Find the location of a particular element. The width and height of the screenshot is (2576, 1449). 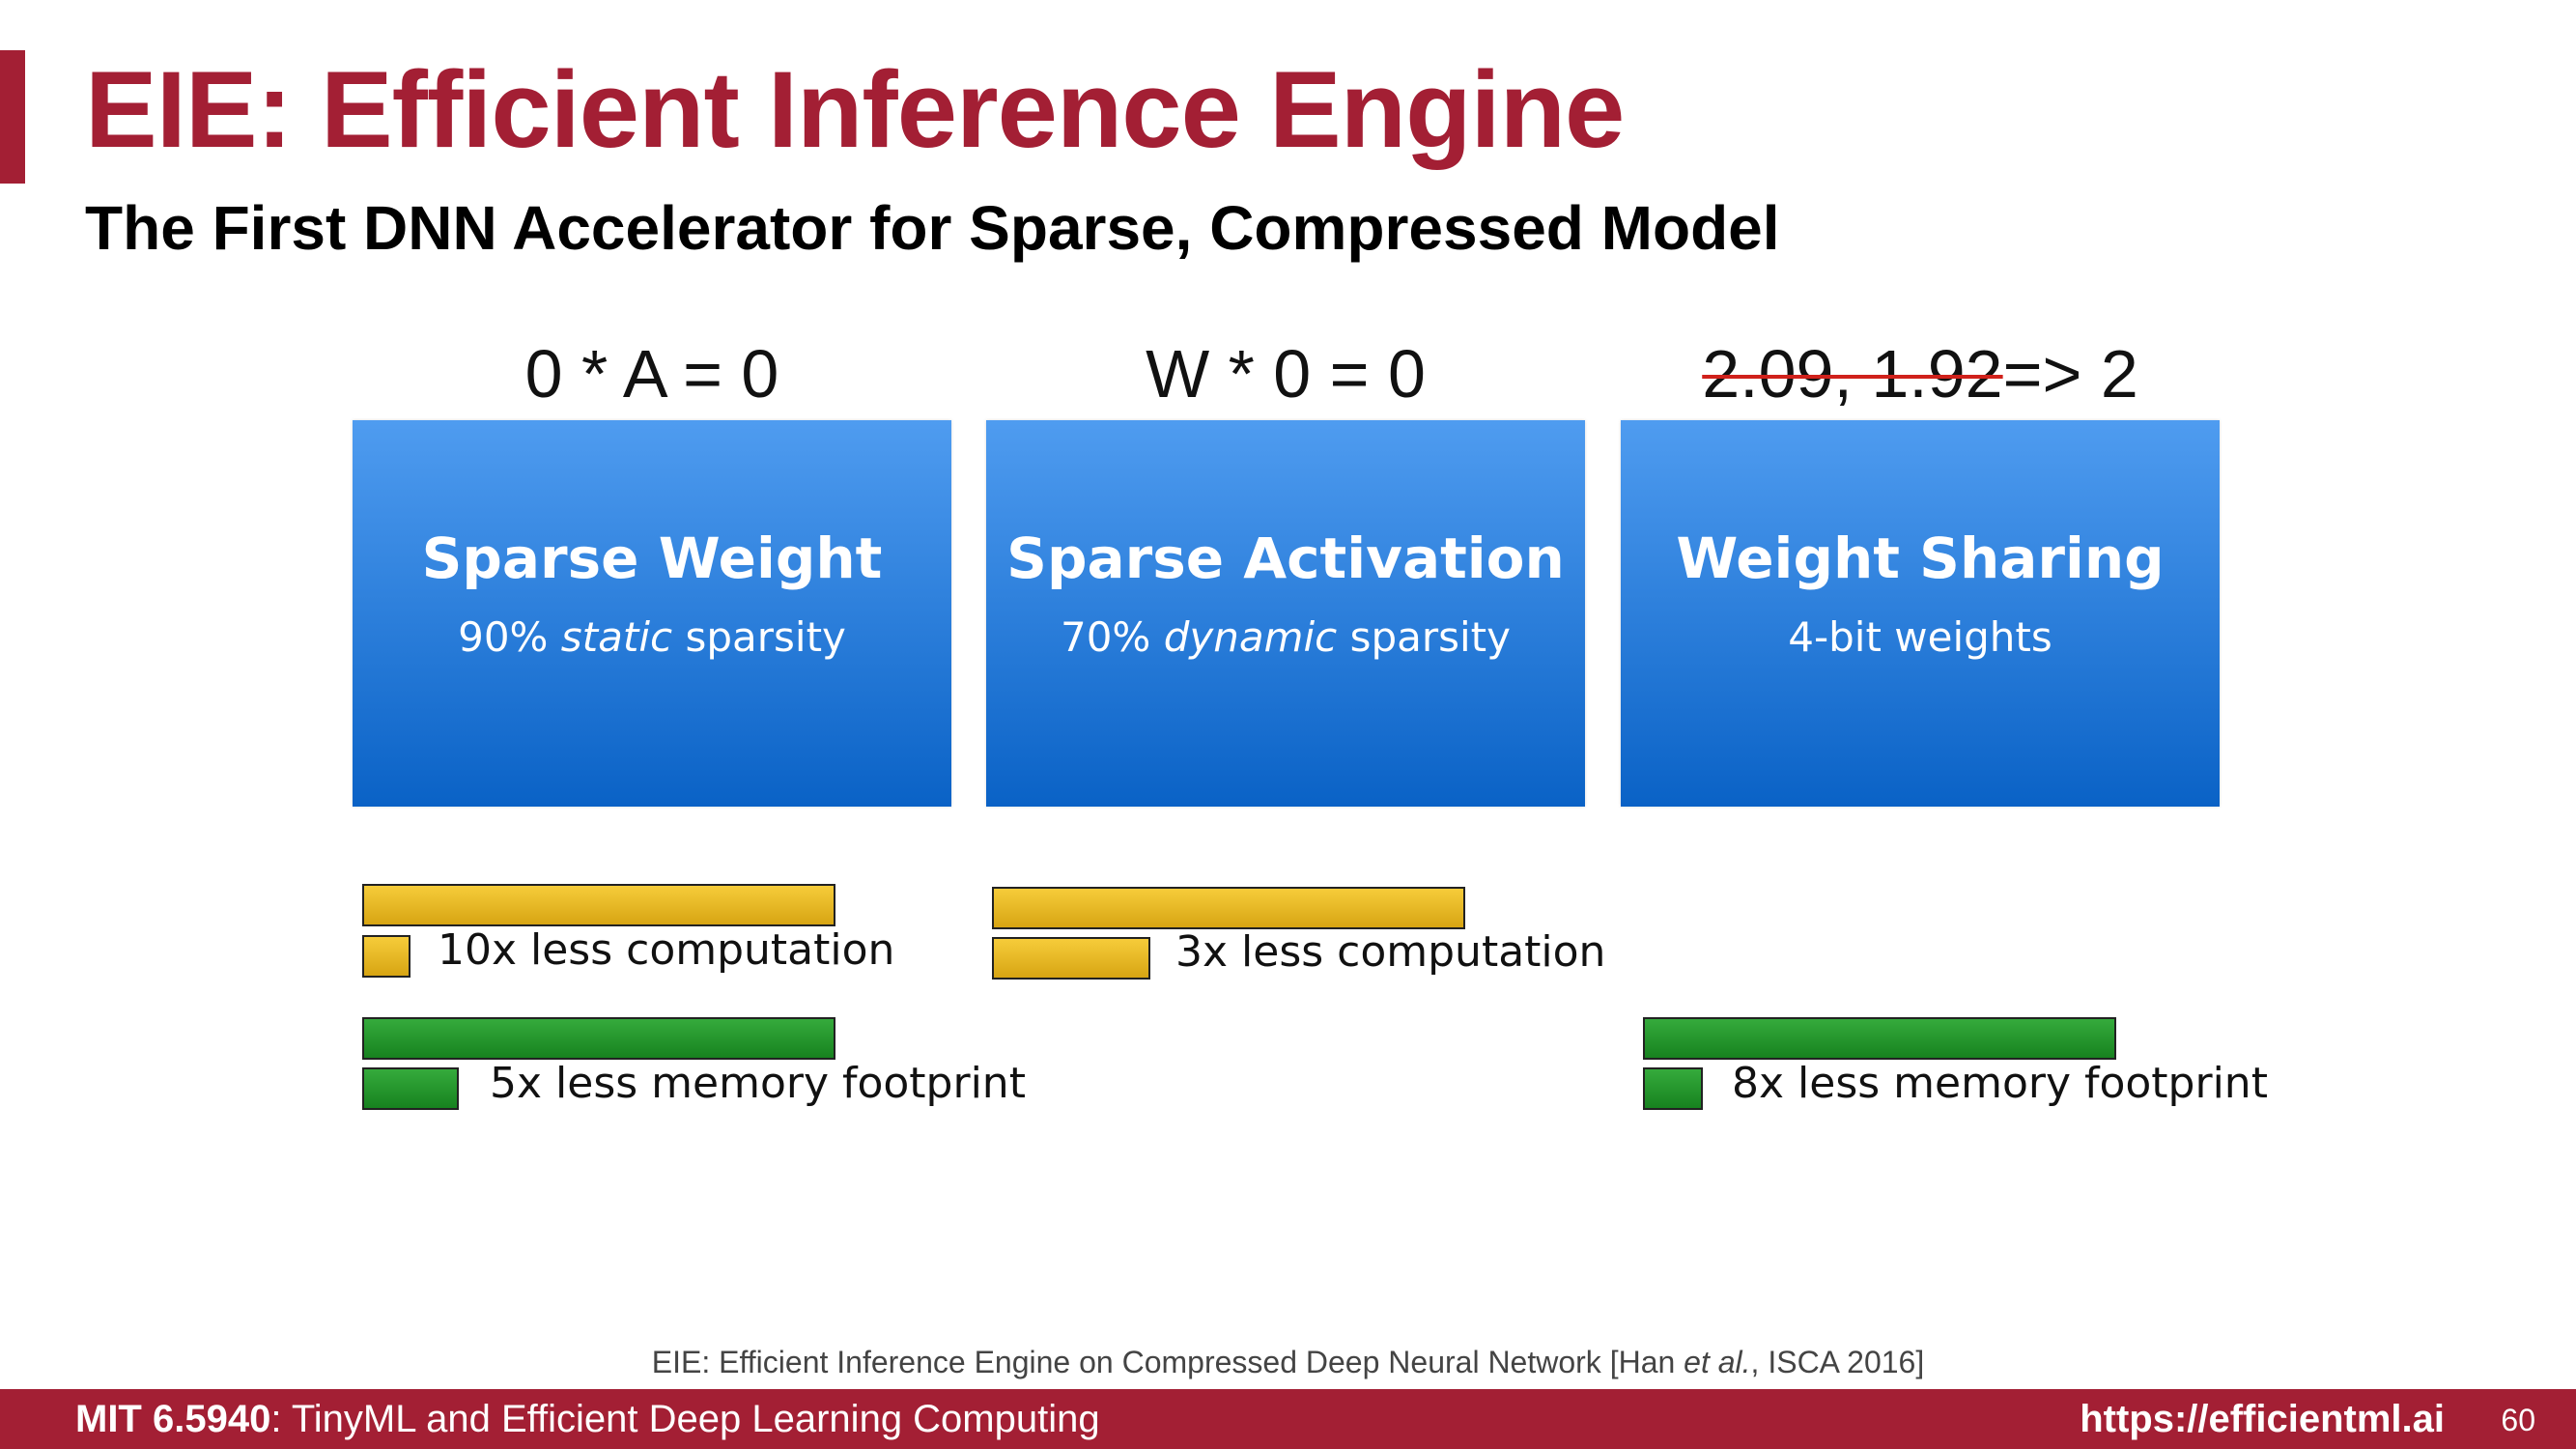

sparse-activation-box-subtitle: 70% dynamic sparsity is located at coordinates (1286, 637).